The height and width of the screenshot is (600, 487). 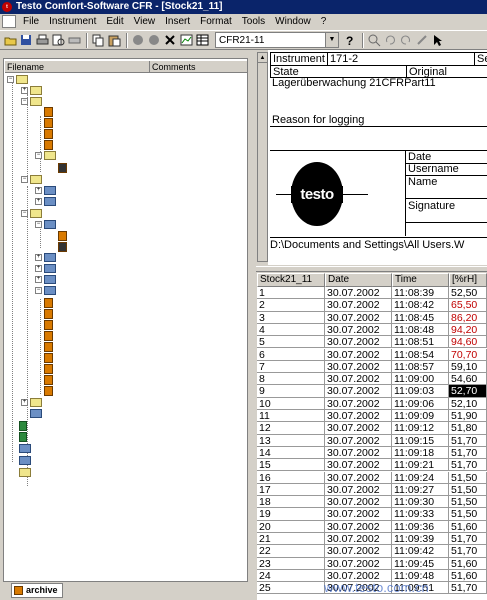 I want to click on cell-index: 20, so click(x=291, y=526).